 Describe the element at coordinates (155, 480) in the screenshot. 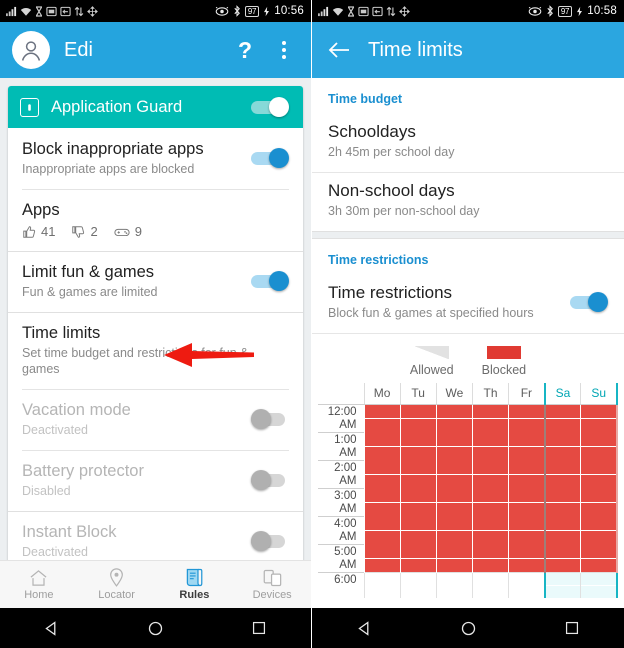

I see `row-battery-protector: Battery protector Disabled` at that location.